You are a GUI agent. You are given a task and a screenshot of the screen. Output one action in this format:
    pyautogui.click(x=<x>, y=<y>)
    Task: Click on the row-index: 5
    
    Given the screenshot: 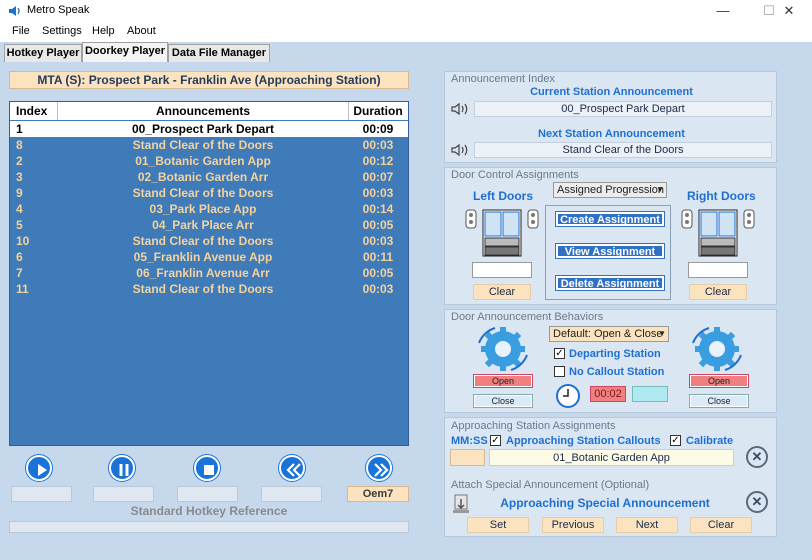 What is the action you would take?
    pyautogui.click(x=19, y=225)
    